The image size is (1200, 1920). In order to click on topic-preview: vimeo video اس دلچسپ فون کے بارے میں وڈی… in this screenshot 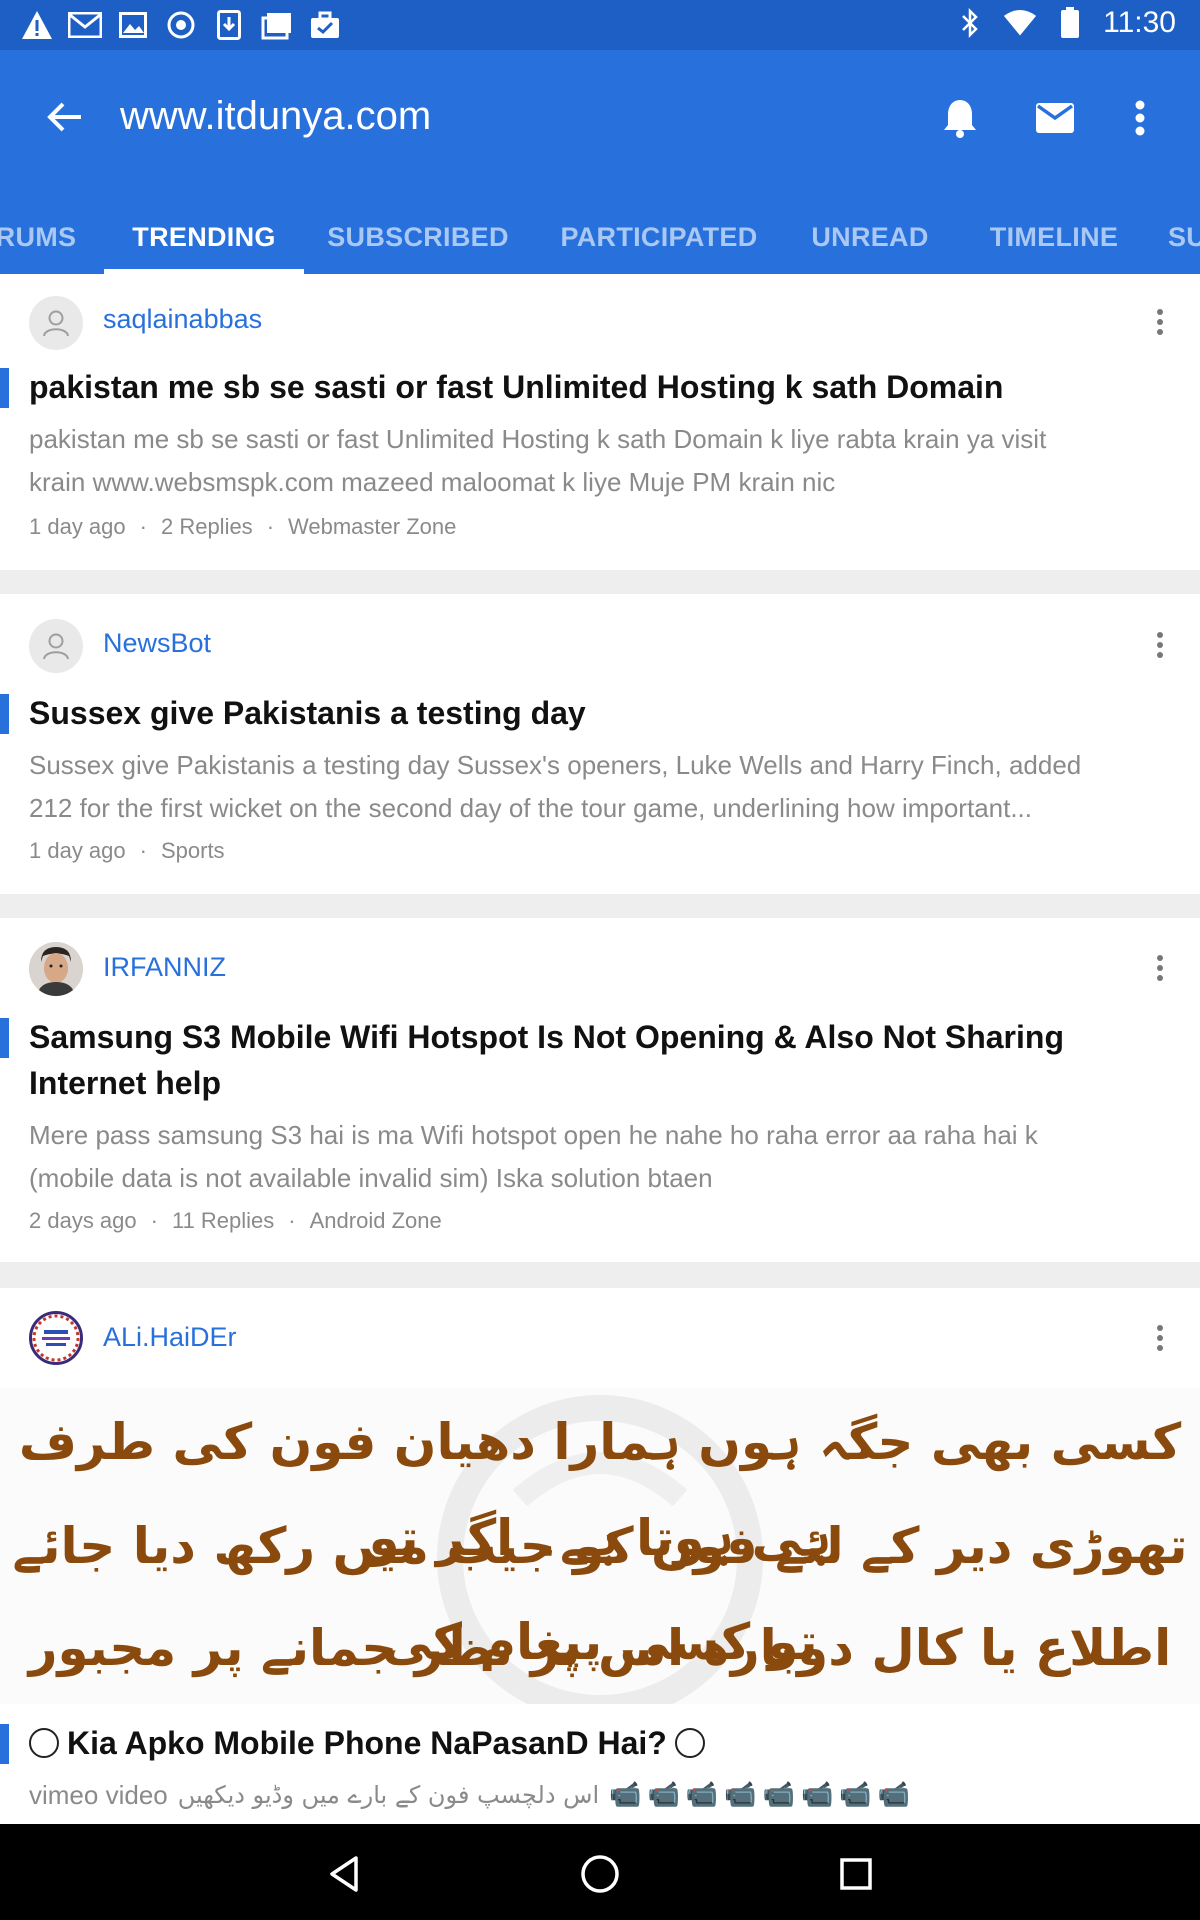, I will do `click(594, 1795)`.